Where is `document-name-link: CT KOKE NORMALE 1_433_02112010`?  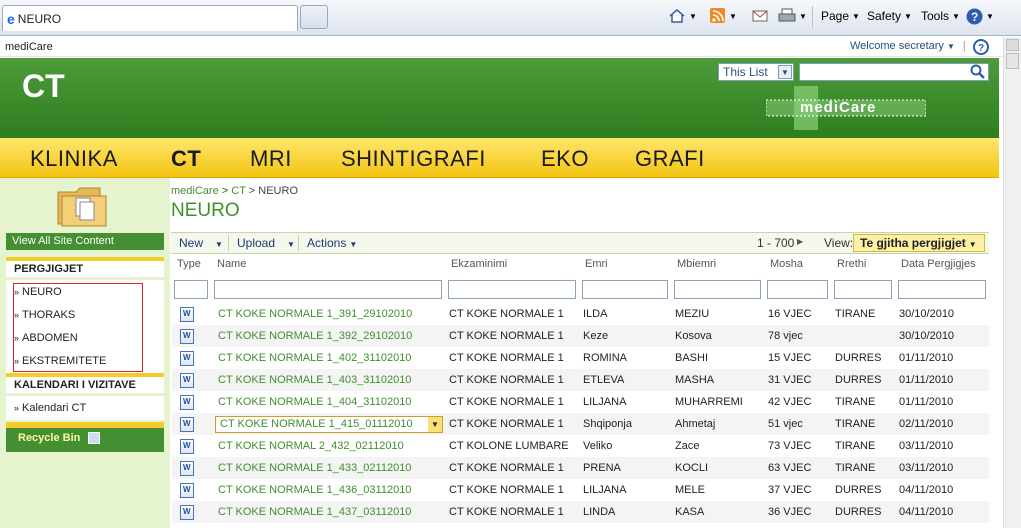
document-name-link: CT KOKE NORMALE 1_433_02112010 is located at coordinates (314, 468).